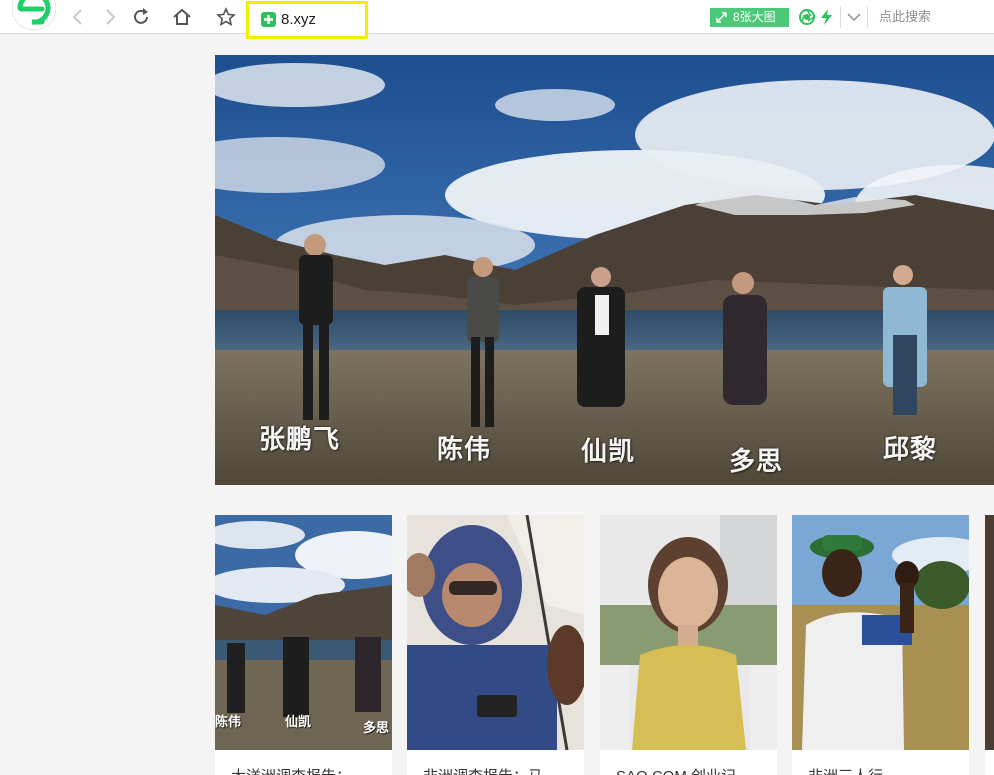  What do you see at coordinates (268, 19) in the screenshot?
I see `secure-shield-icon` at bounding box center [268, 19].